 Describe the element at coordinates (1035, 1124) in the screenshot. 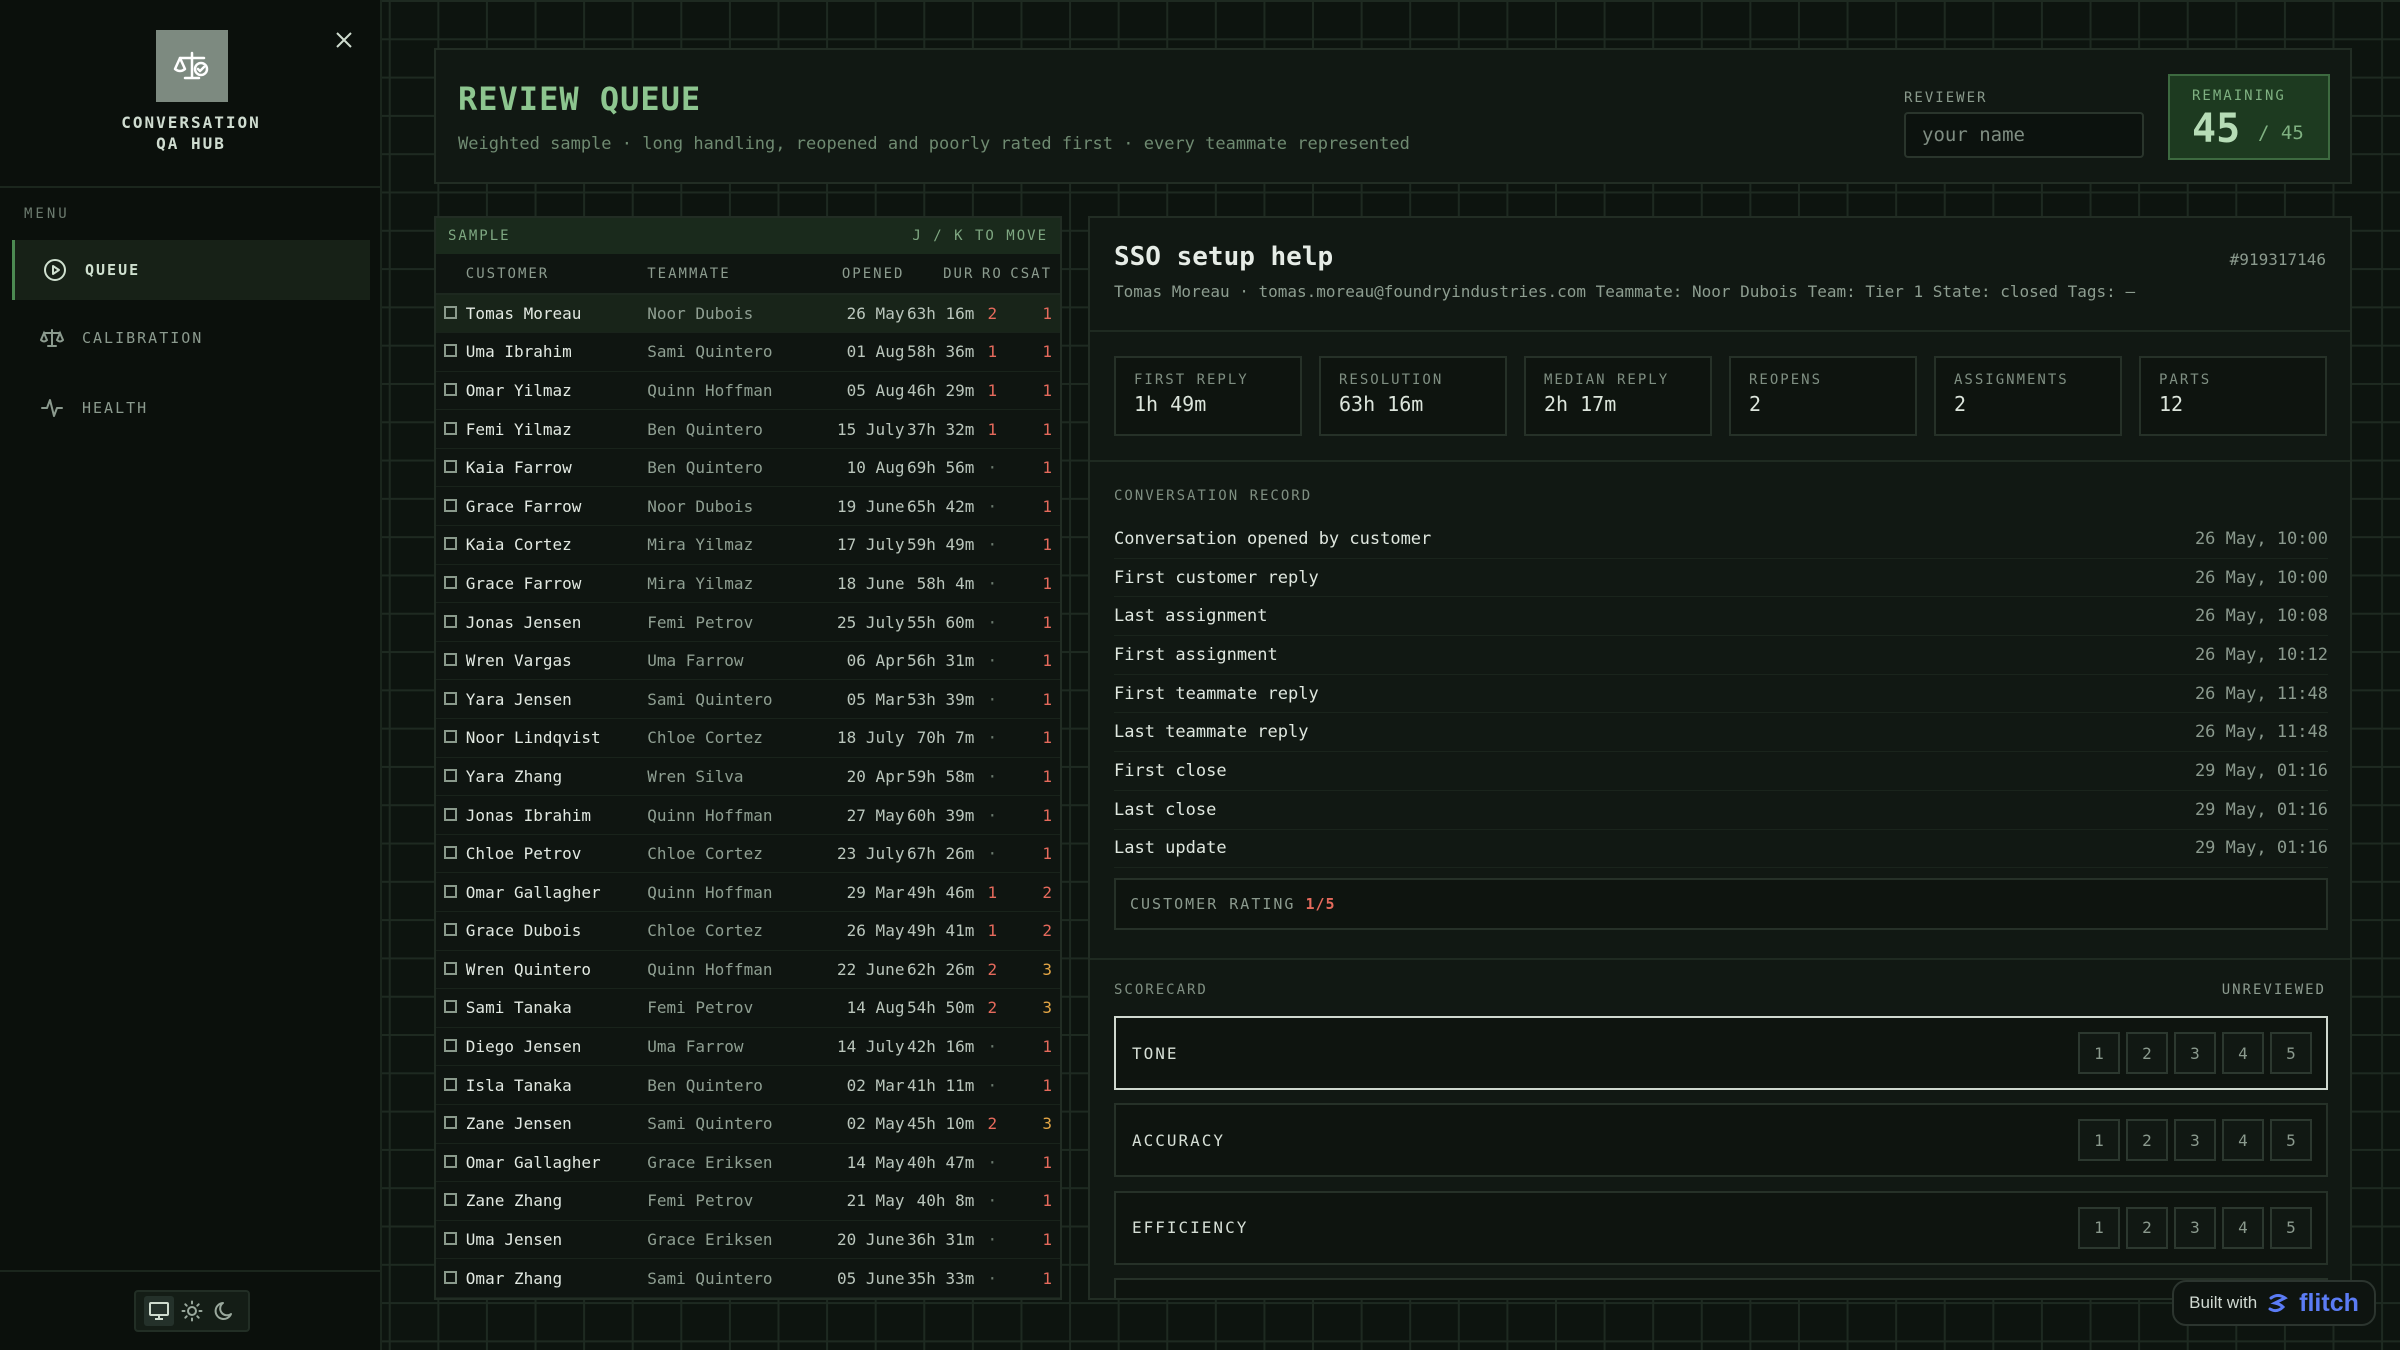

I see `csat-cell: 3` at that location.